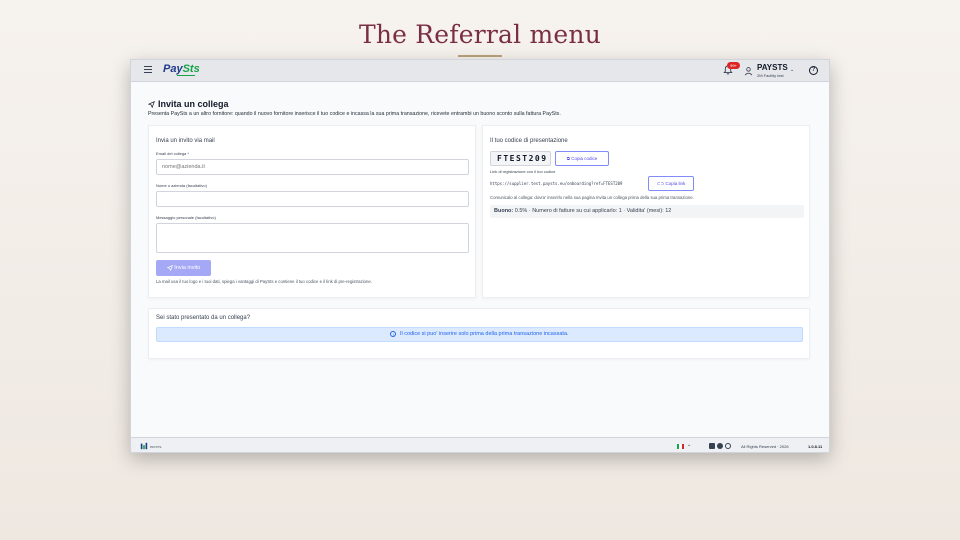 The width and height of the screenshot is (960, 540). Describe the element at coordinates (186, 75) in the screenshot. I see `logo-underline` at that location.